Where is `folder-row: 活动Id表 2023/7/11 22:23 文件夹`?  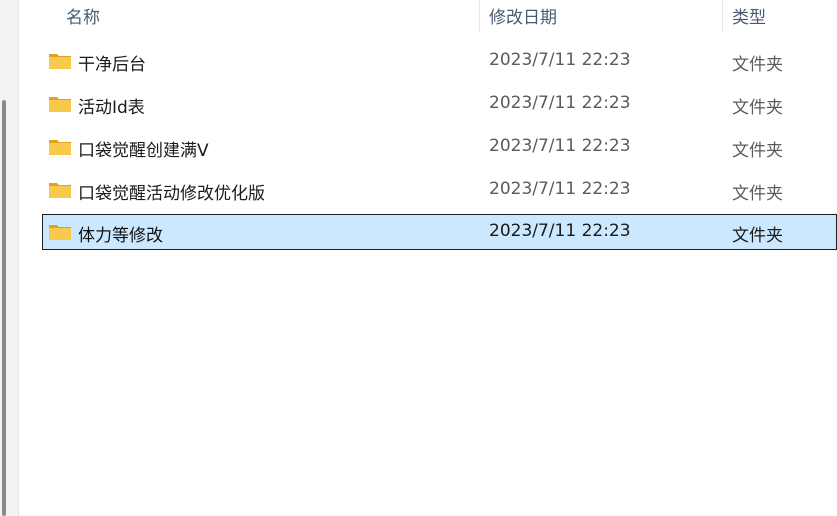
folder-row: 活动Id表 2023/7/11 22:23 文件夹 is located at coordinates (440, 104).